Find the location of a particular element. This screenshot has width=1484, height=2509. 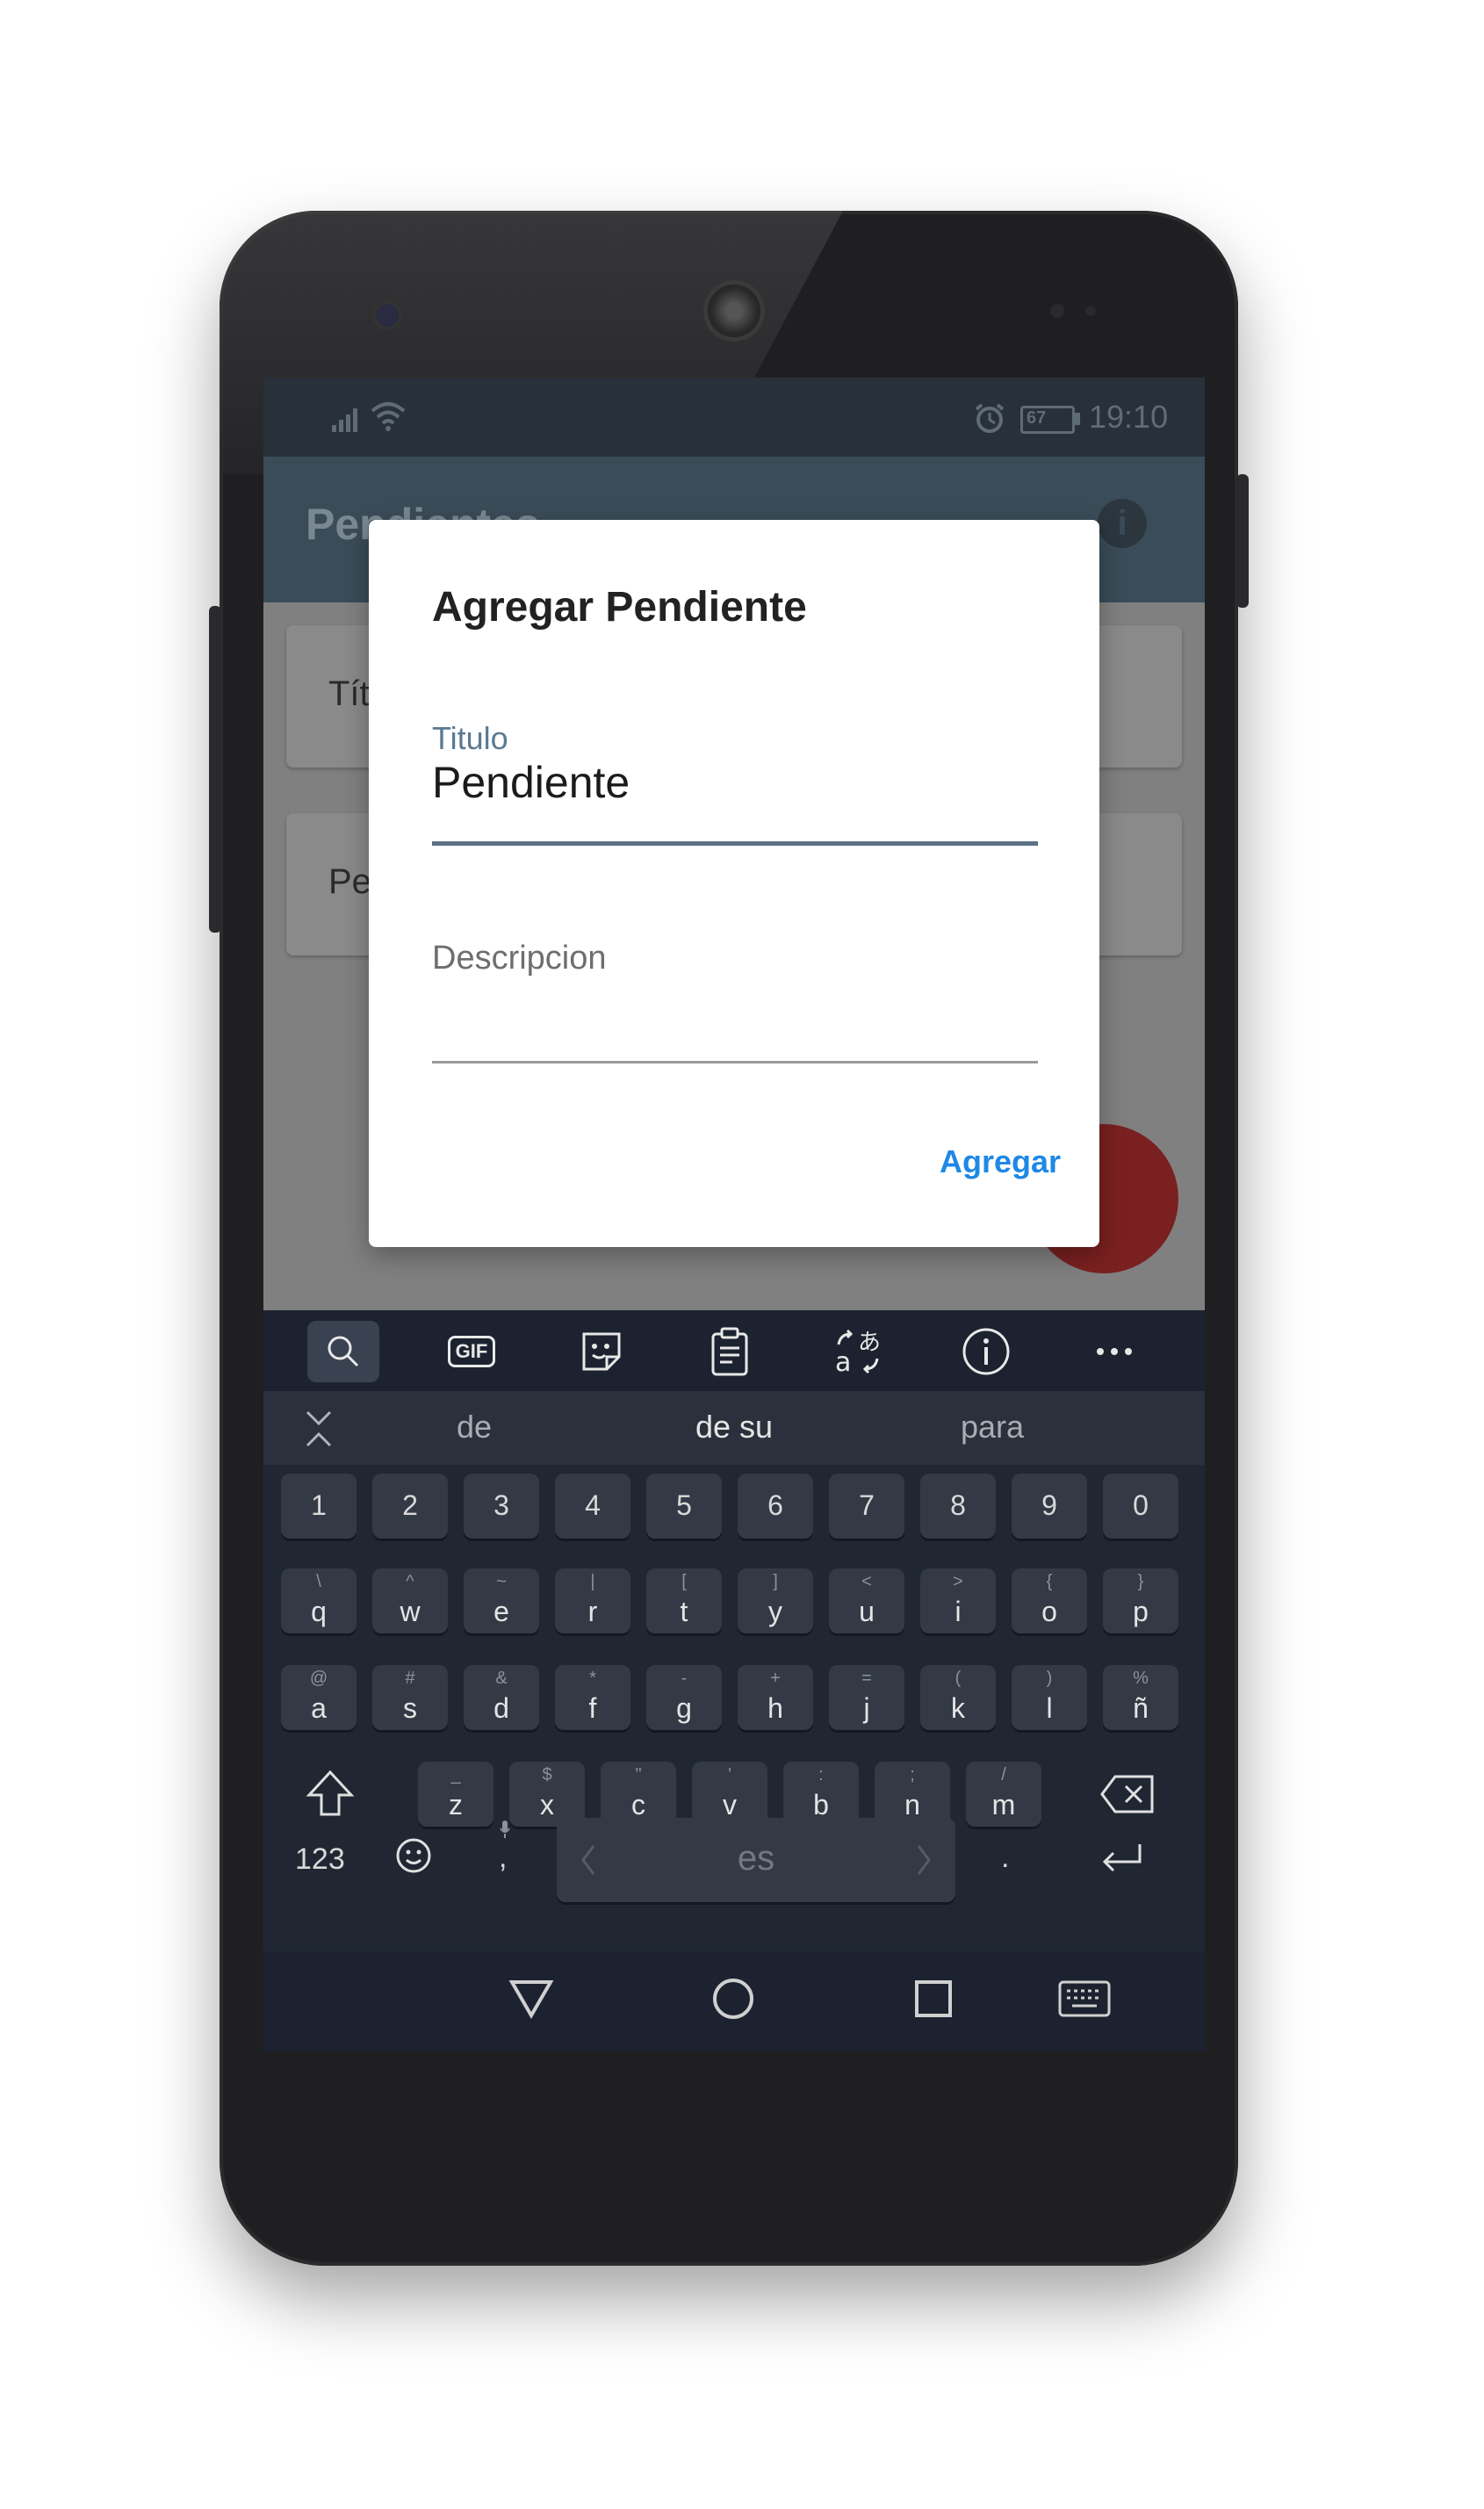

key-label: v is located at coordinates (730, 1804).